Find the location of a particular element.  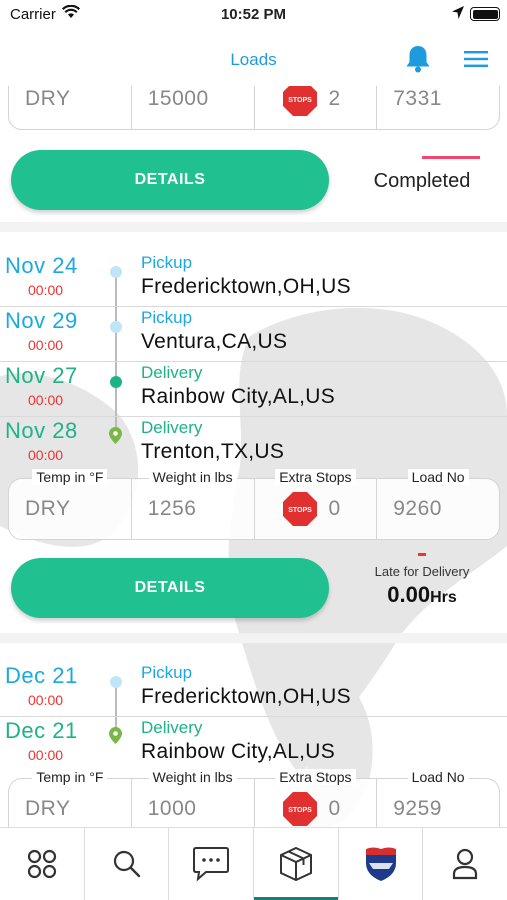

tab-loads is located at coordinates (296, 864).